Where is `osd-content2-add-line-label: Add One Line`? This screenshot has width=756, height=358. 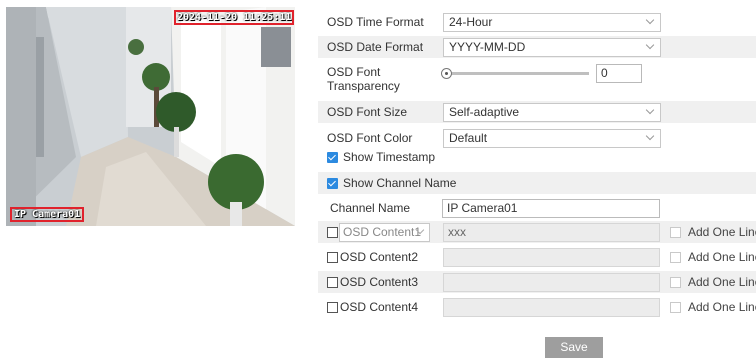
osd-content2-add-line-label: Add One Line is located at coordinates (722, 257).